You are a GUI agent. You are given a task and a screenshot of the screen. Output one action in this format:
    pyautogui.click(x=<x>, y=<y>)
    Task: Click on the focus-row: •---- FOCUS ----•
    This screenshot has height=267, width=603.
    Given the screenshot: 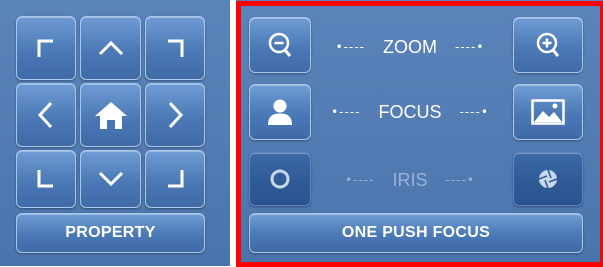 What is the action you would take?
    pyautogui.click(x=410, y=112)
    